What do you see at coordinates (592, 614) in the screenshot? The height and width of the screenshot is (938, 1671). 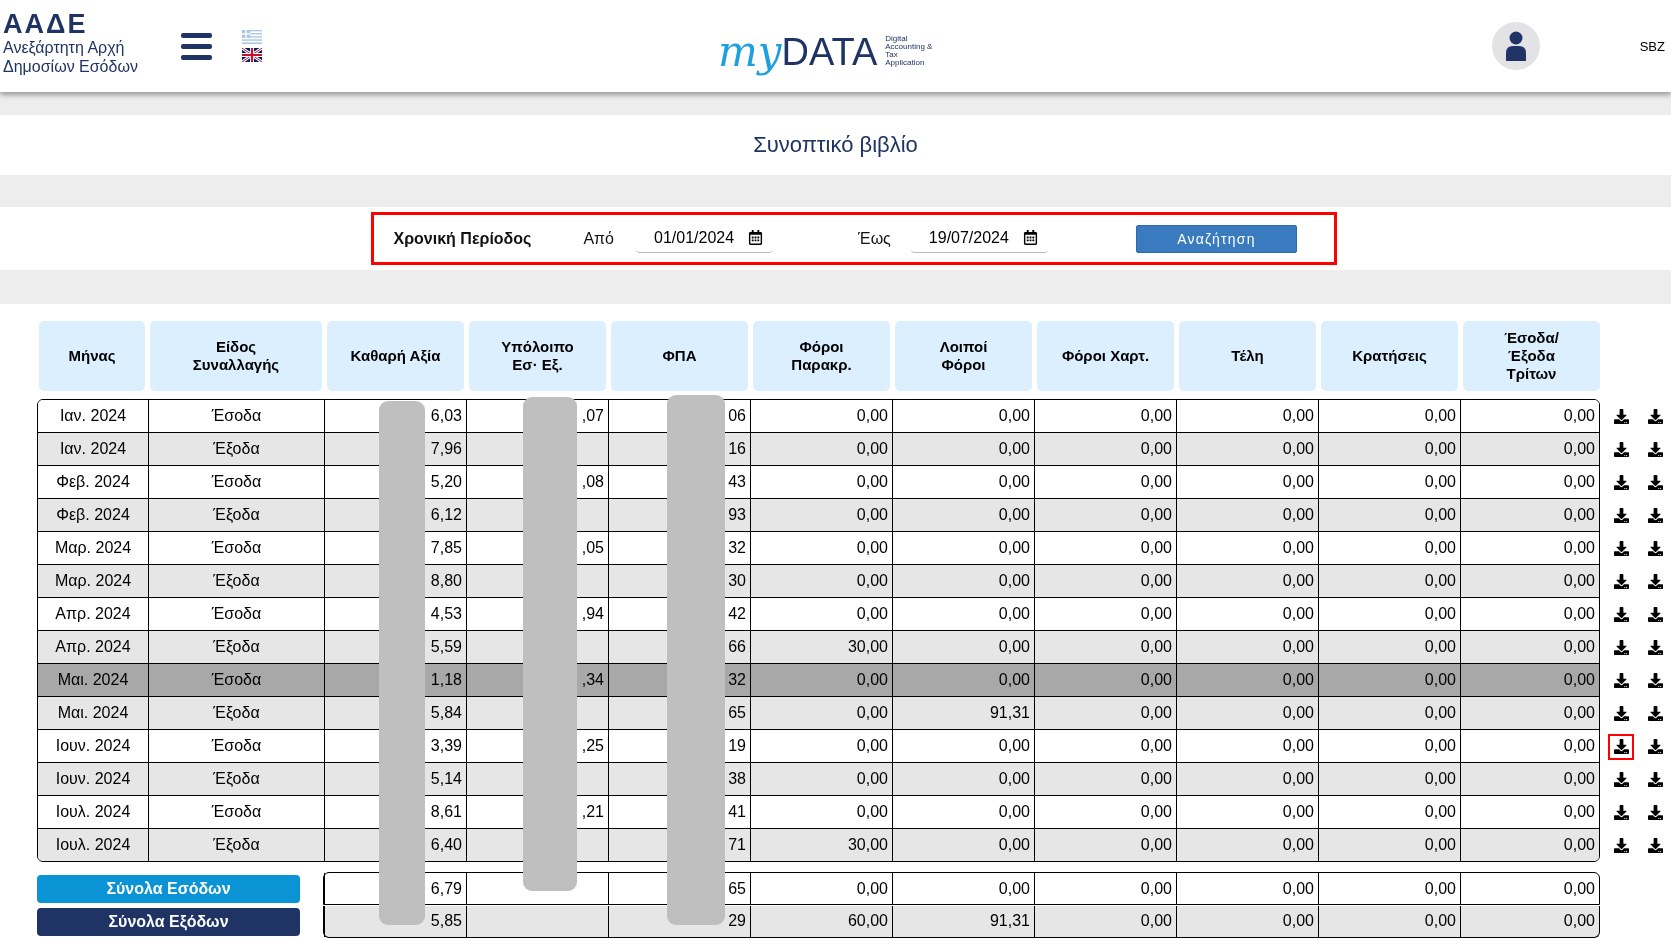 I see `table-cell: ,94` at bounding box center [592, 614].